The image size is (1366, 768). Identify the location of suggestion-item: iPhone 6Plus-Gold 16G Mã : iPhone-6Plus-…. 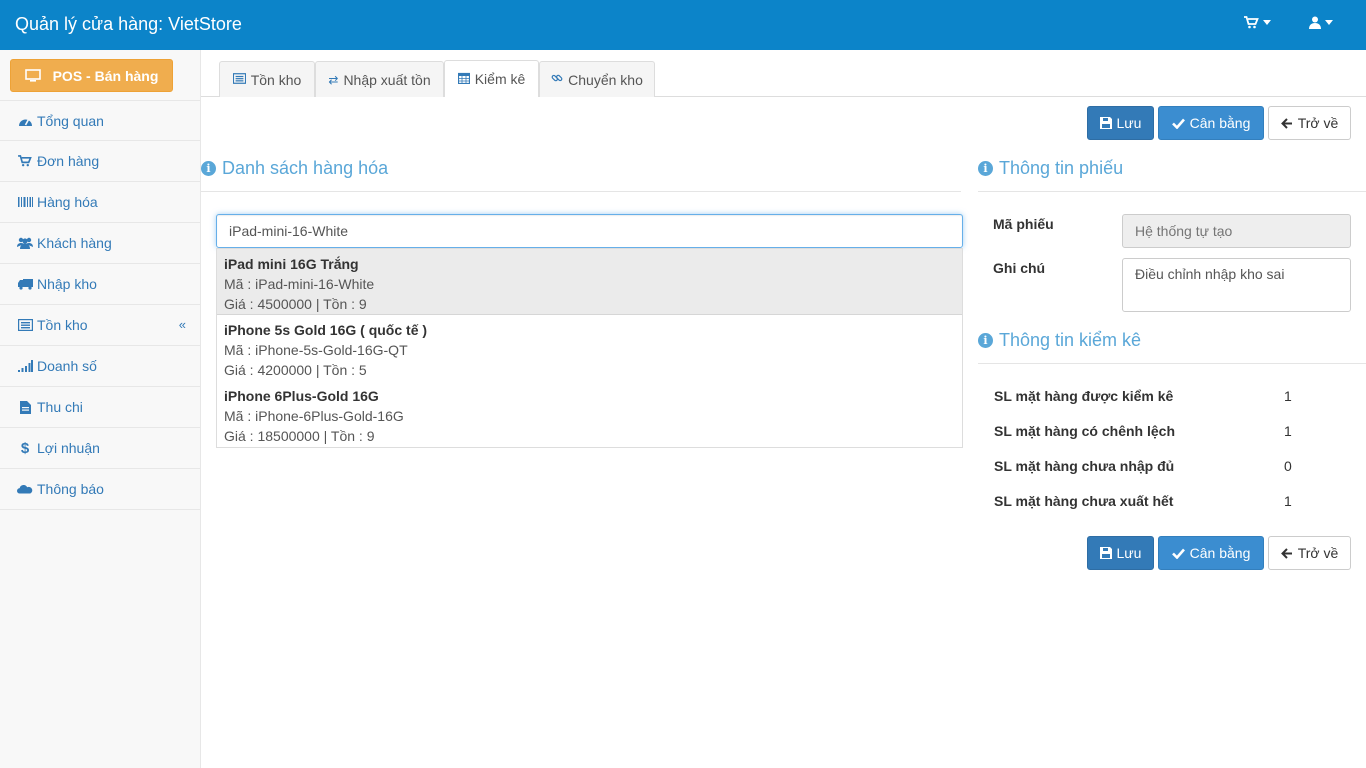
(589, 414).